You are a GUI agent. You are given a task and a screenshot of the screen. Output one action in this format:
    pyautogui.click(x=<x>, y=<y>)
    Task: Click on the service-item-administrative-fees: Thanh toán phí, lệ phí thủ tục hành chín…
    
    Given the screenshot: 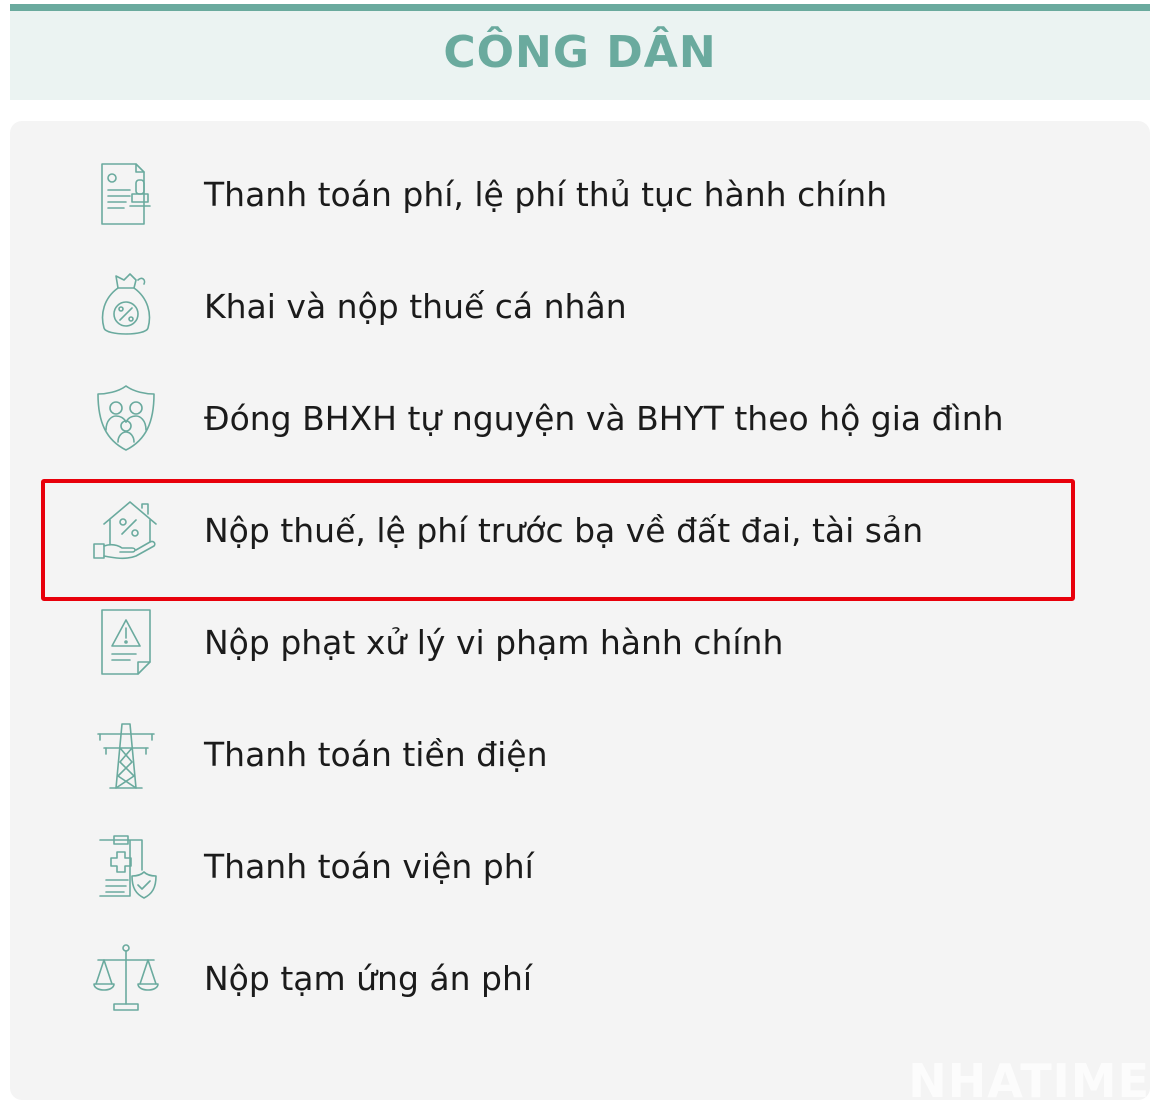 What is the action you would take?
    pyautogui.click(x=576, y=194)
    